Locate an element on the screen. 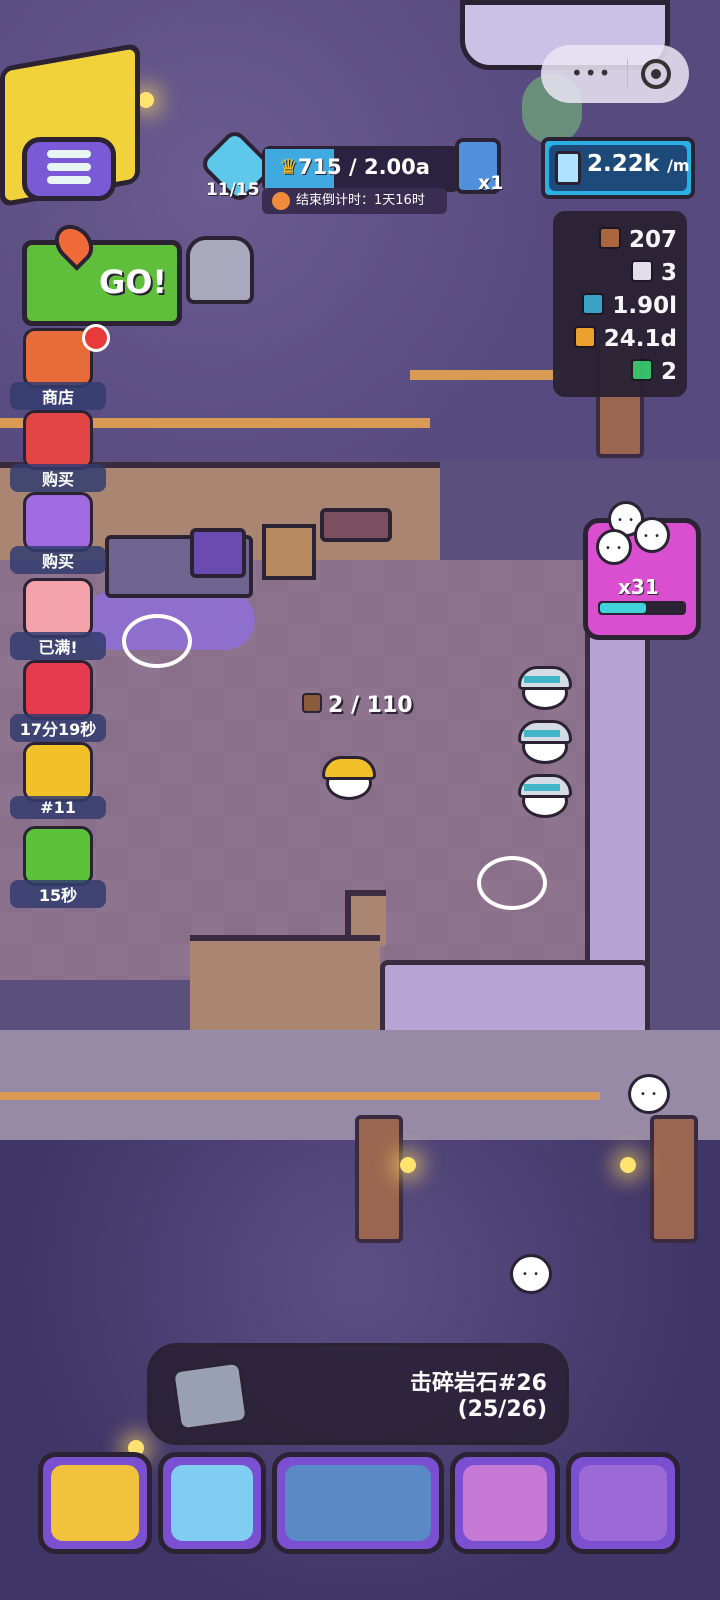 This screenshot has height=1600, width=720. multiplier-progress is located at coordinates (642, 608).